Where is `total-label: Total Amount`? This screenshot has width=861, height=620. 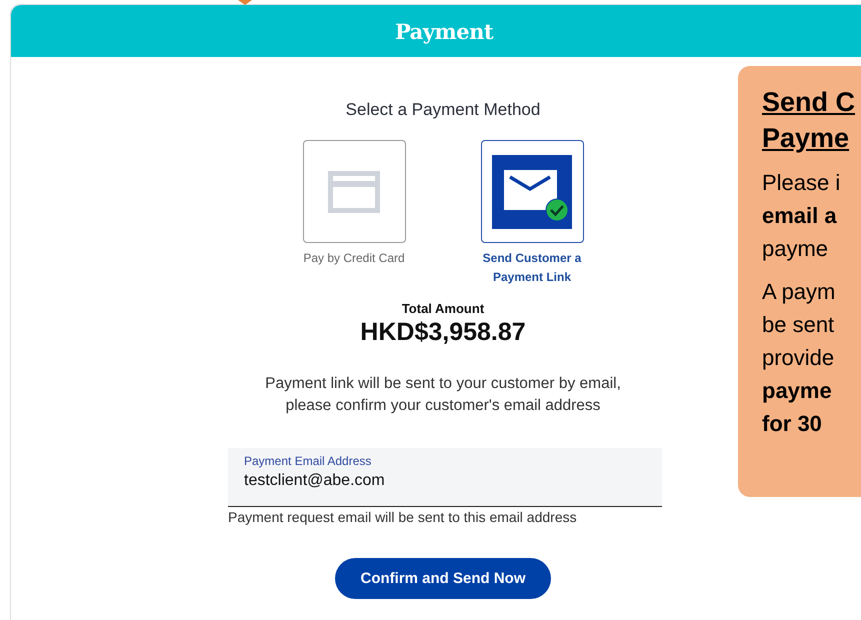 total-label: Total Amount is located at coordinates (443, 308).